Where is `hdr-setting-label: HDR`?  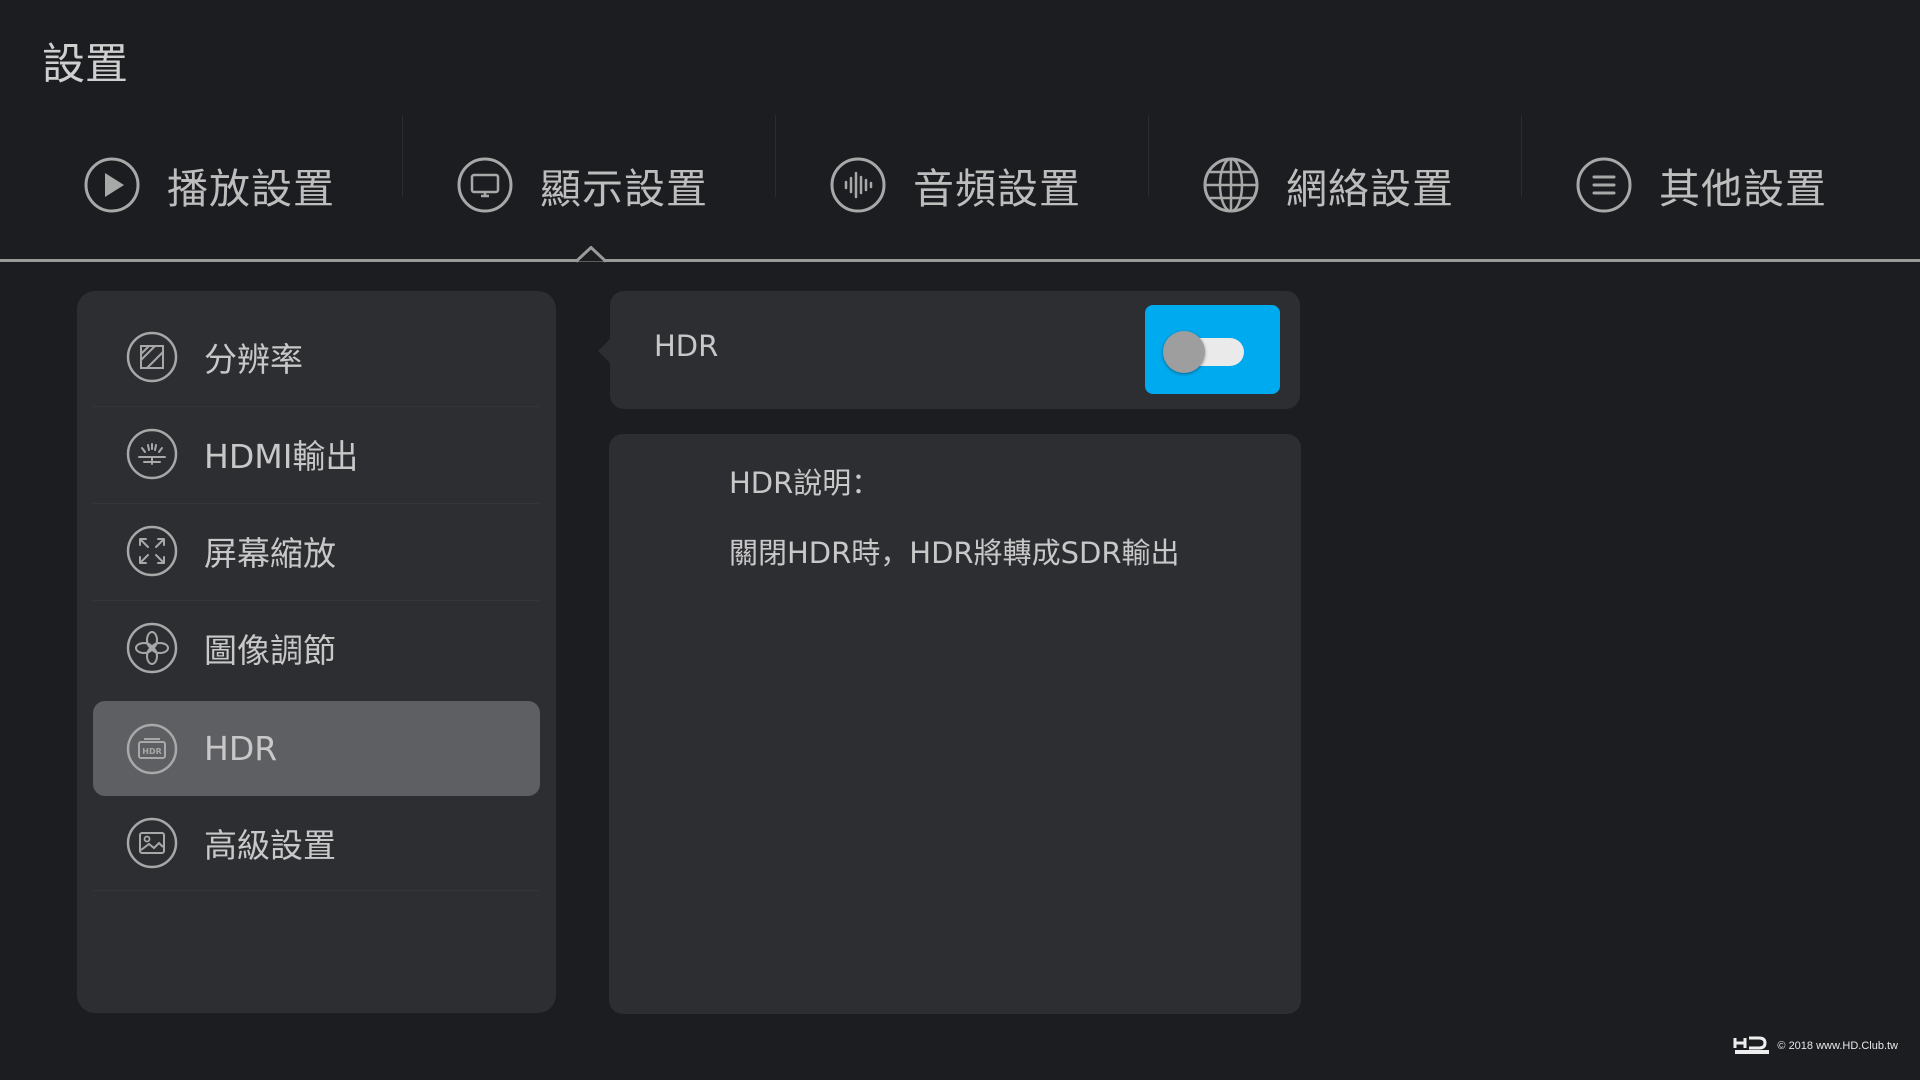
hdr-setting-label: HDR is located at coordinates (686, 346).